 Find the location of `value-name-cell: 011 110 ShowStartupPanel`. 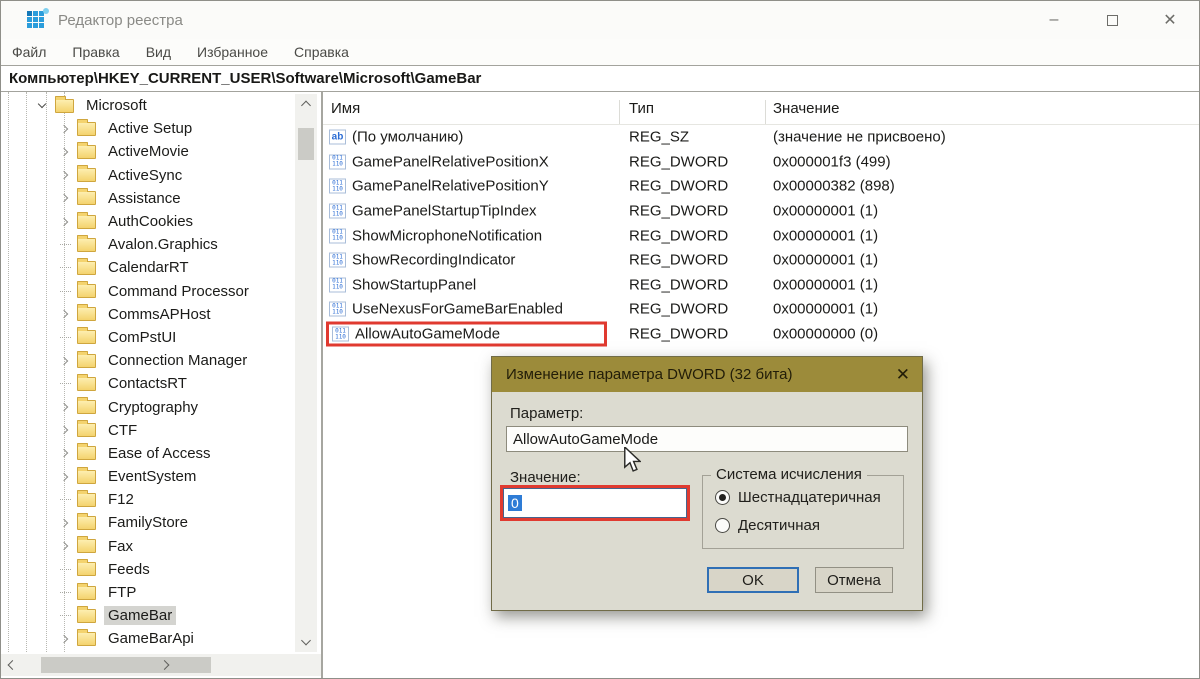

value-name-cell: 011 110 ShowStartupPanel is located at coordinates (402, 284).